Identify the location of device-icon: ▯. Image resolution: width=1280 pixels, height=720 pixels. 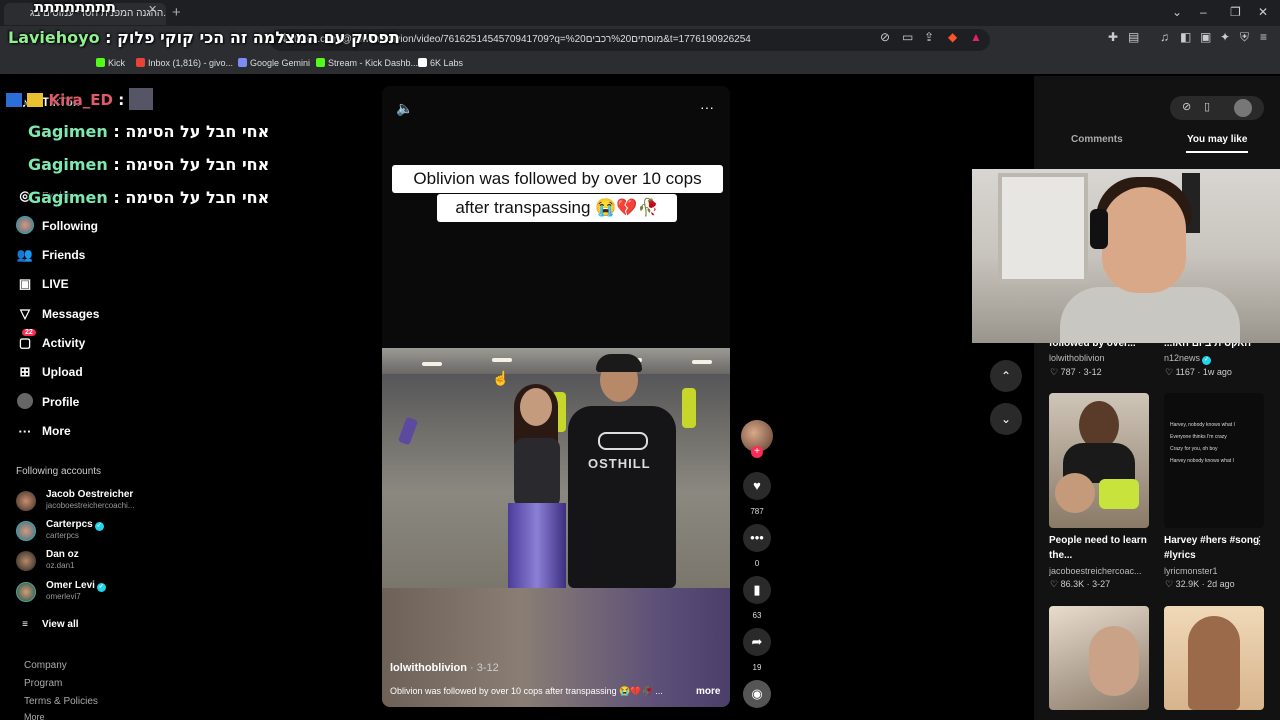
(1207, 106).